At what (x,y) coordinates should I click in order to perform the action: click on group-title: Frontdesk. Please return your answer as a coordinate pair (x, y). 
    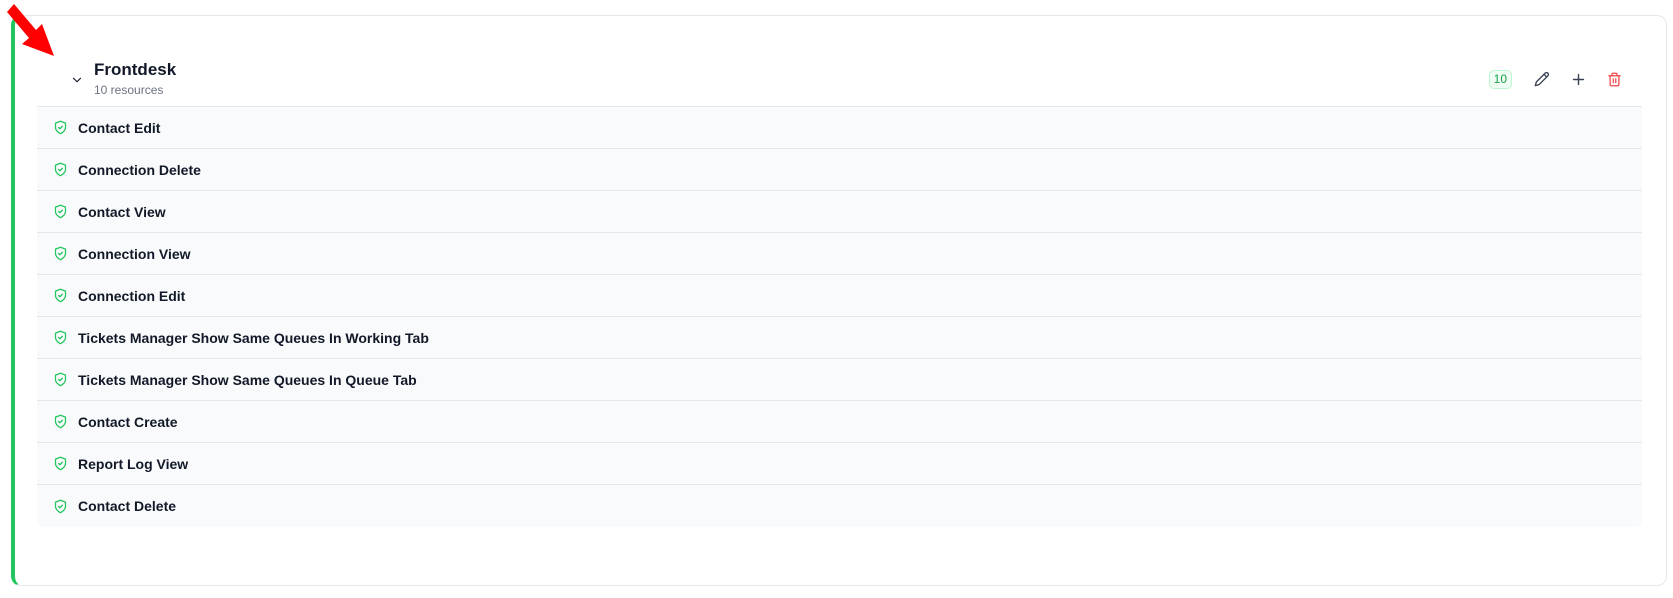
    Looking at the image, I should click on (135, 69).